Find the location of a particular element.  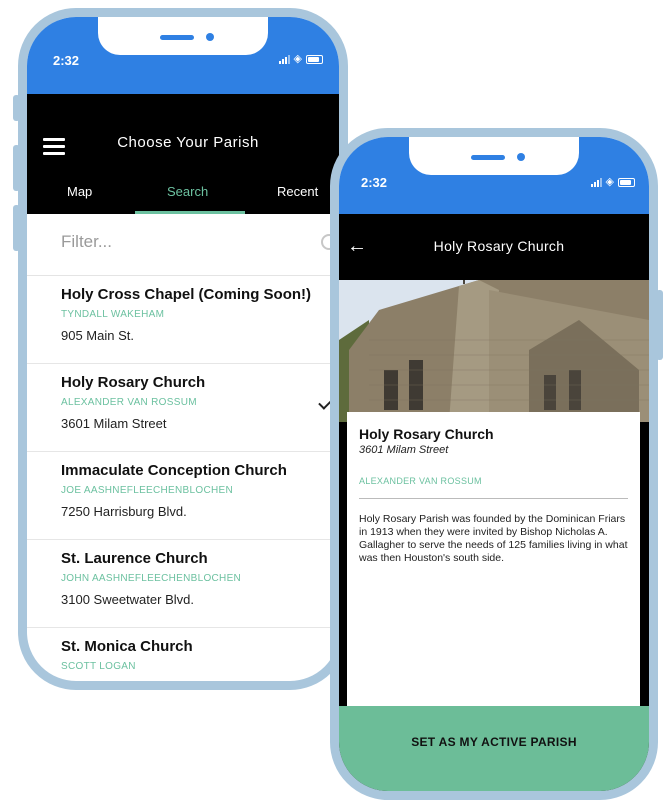

detail-header: ← Holy Rosary Church is located at coordinates (494, 247).